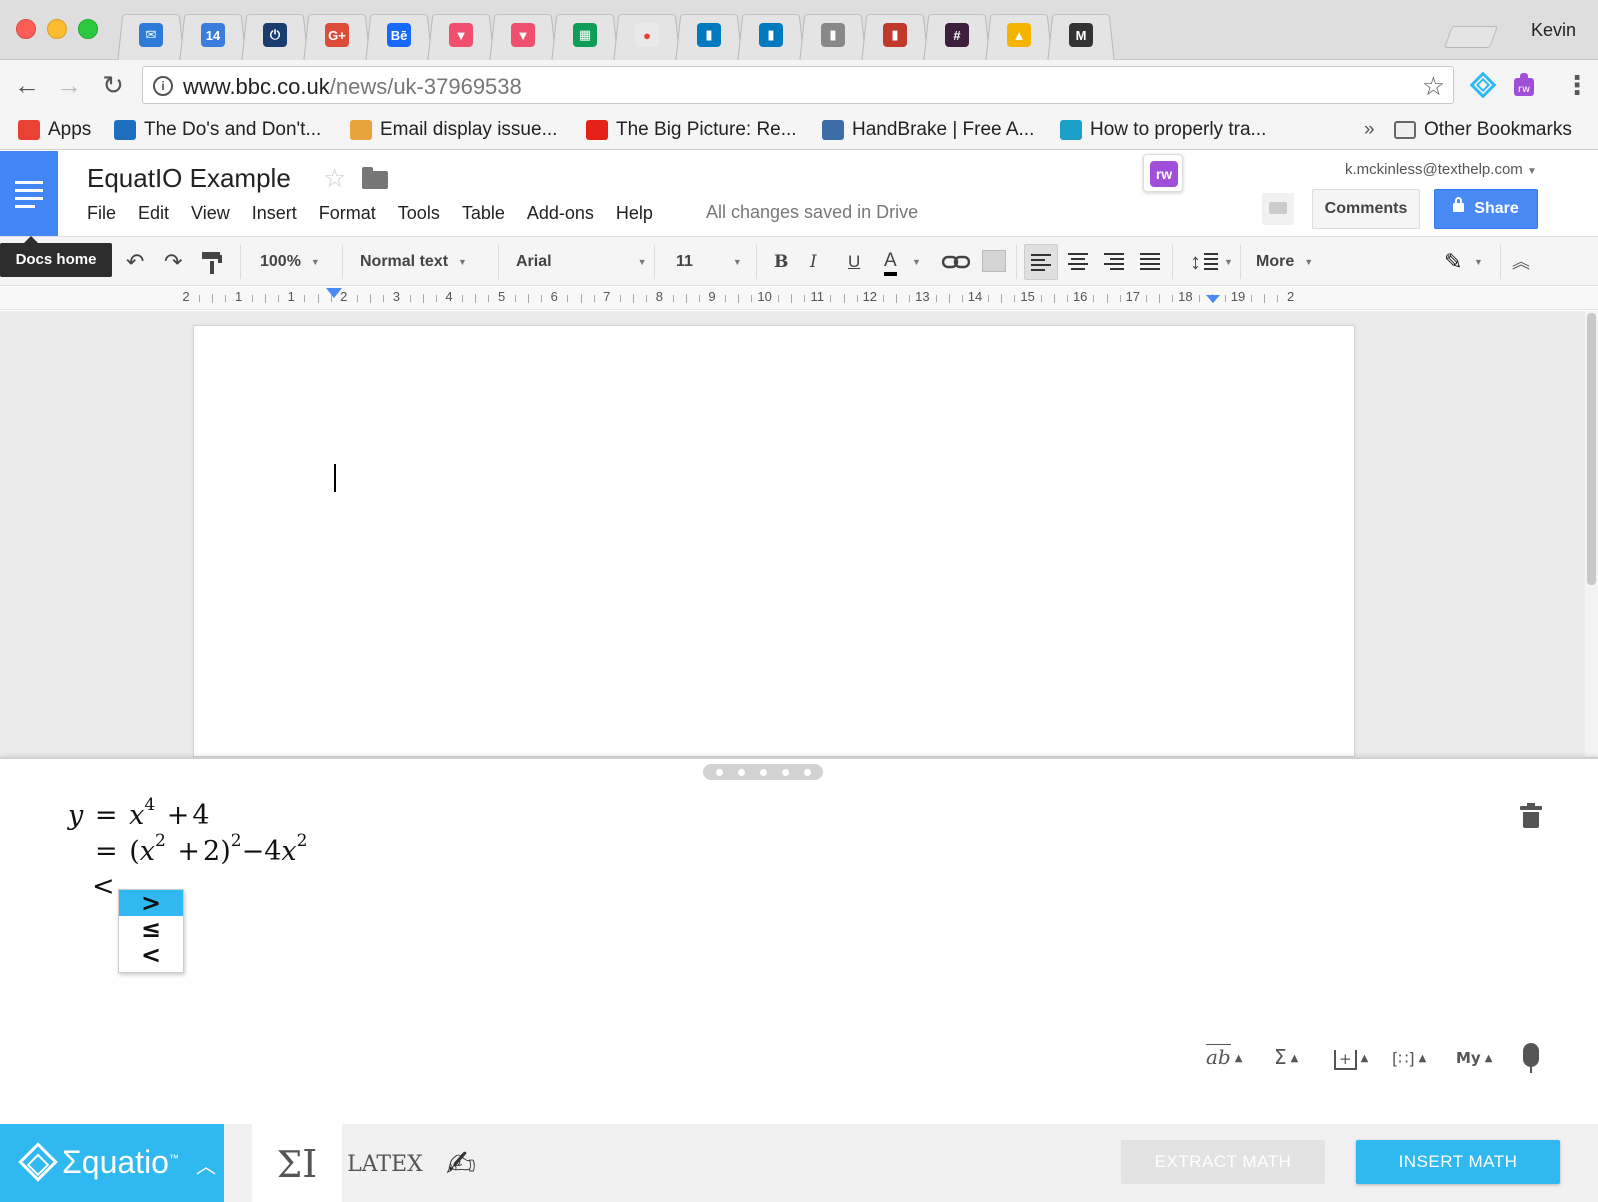 The image size is (1598, 1202). What do you see at coordinates (54, 130) in the screenshot?
I see `bookmark-item: Apps` at bounding box center [54, 130].